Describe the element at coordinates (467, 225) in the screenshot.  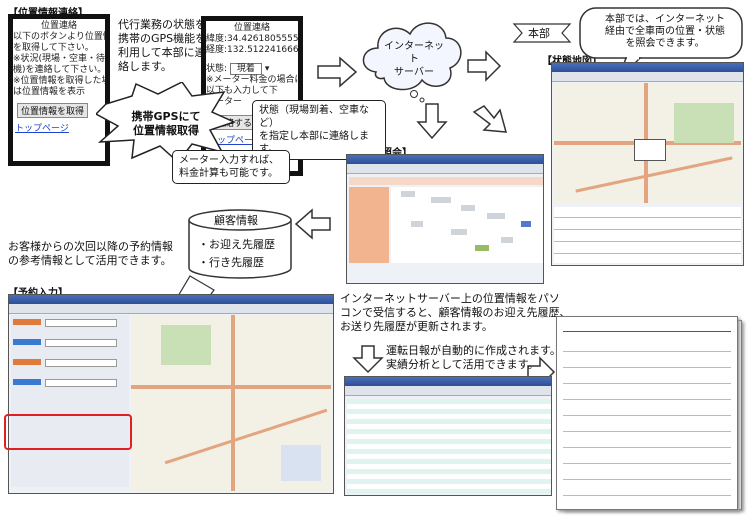
I see `dispatch-timeline` at that location.